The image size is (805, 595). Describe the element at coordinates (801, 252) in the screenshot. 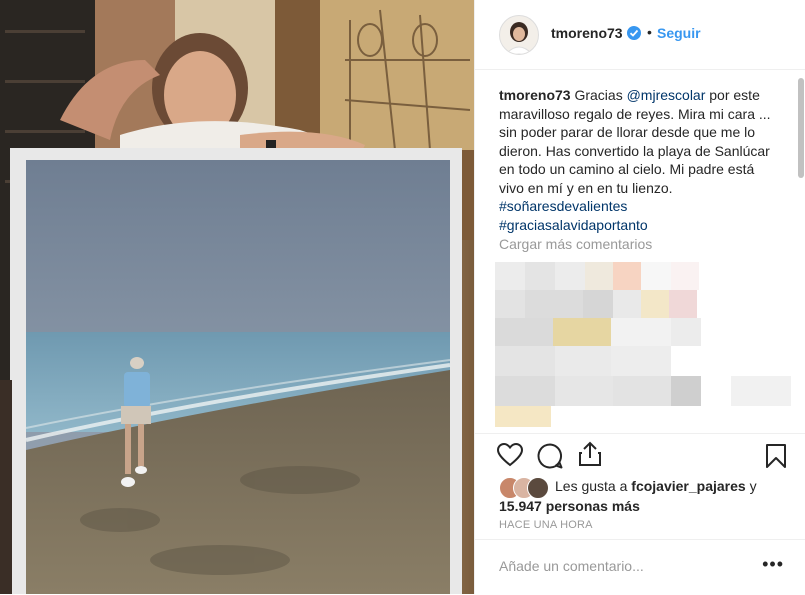

I see `comments-scrollbar` at that location.